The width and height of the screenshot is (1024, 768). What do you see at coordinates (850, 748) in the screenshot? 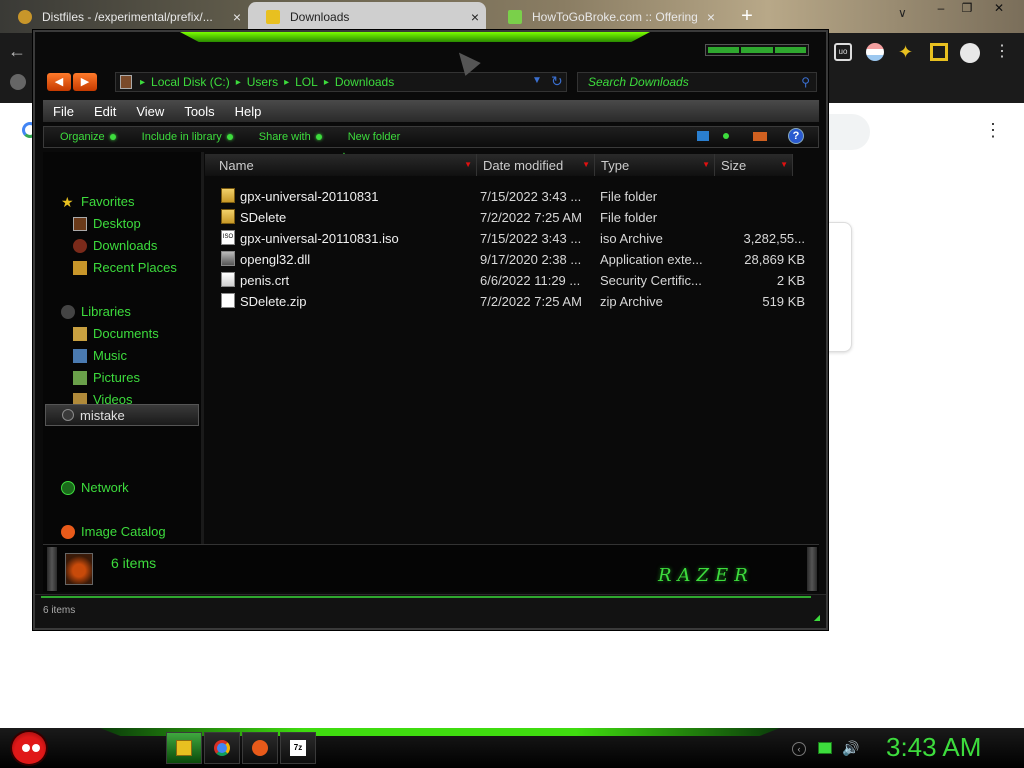
I see `volume-icon: 🔊` at bounding box center [850, 748].